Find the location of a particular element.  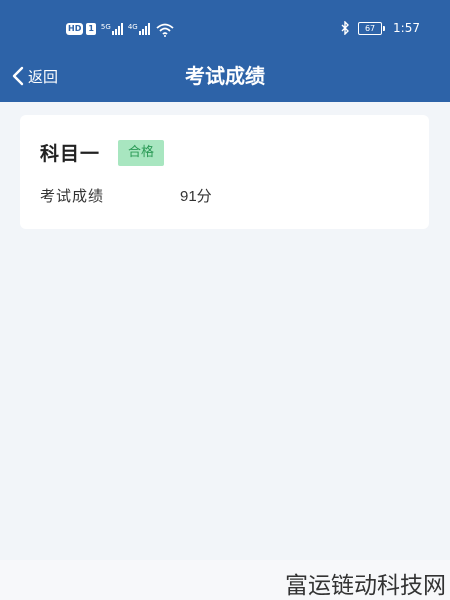

hd-badge: HD is located at coordinates (75, 29).